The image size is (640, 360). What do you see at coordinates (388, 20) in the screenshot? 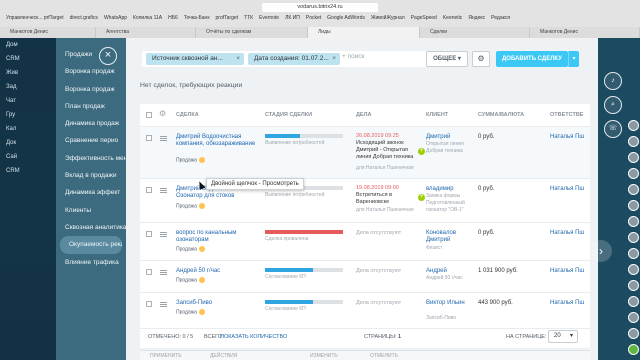
I see `bookmark: ЖивойЖурнал` at bounding box center [388, 20].